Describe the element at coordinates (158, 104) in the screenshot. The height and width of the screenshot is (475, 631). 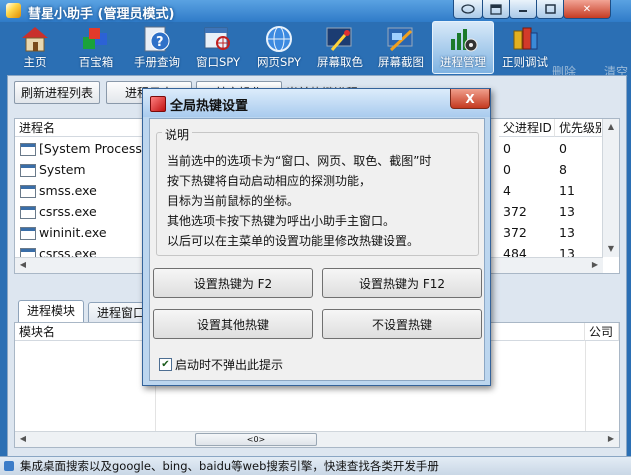
I see `dialog-app-icon` at that location.